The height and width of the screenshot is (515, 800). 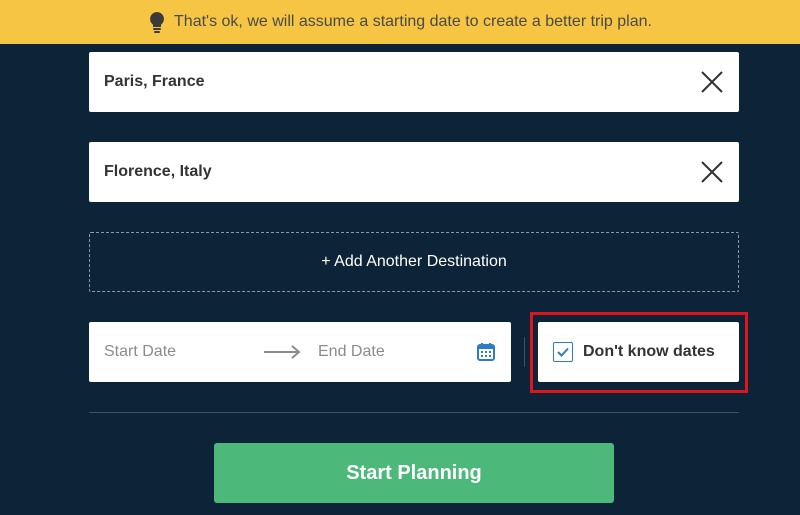 I want to click on start-planning-label: Start Planning, so click(x=414, y=472).